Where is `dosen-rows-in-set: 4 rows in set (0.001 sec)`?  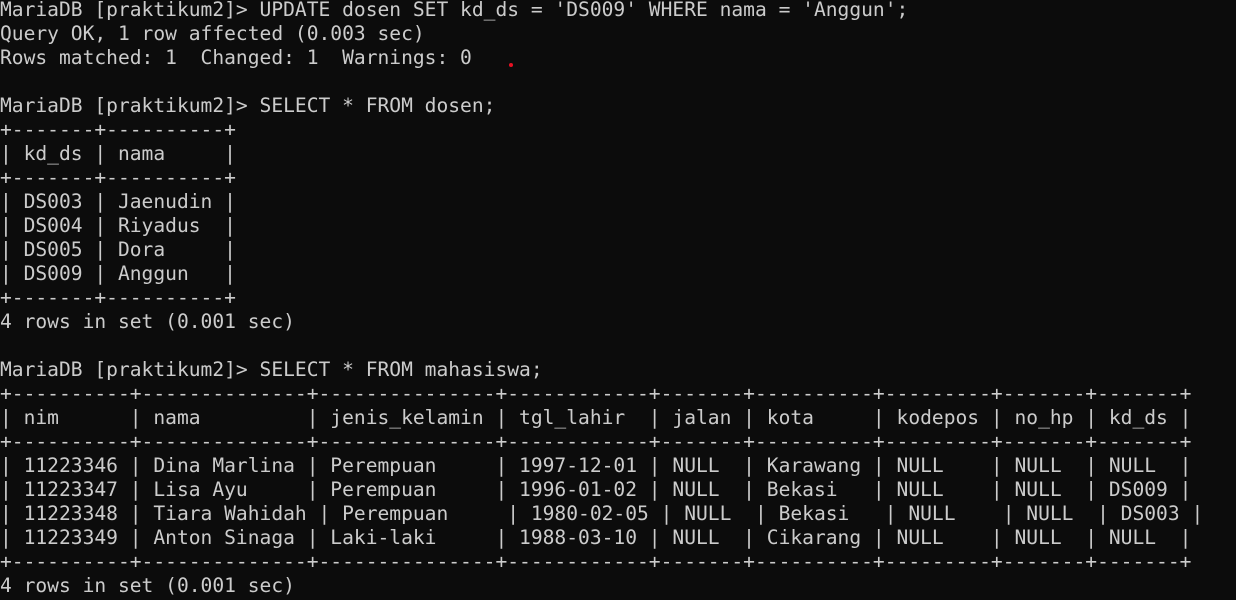 dosen-rows-in-set: 4 rows in set (0.001 sec) is located at coordinates (147, 321).